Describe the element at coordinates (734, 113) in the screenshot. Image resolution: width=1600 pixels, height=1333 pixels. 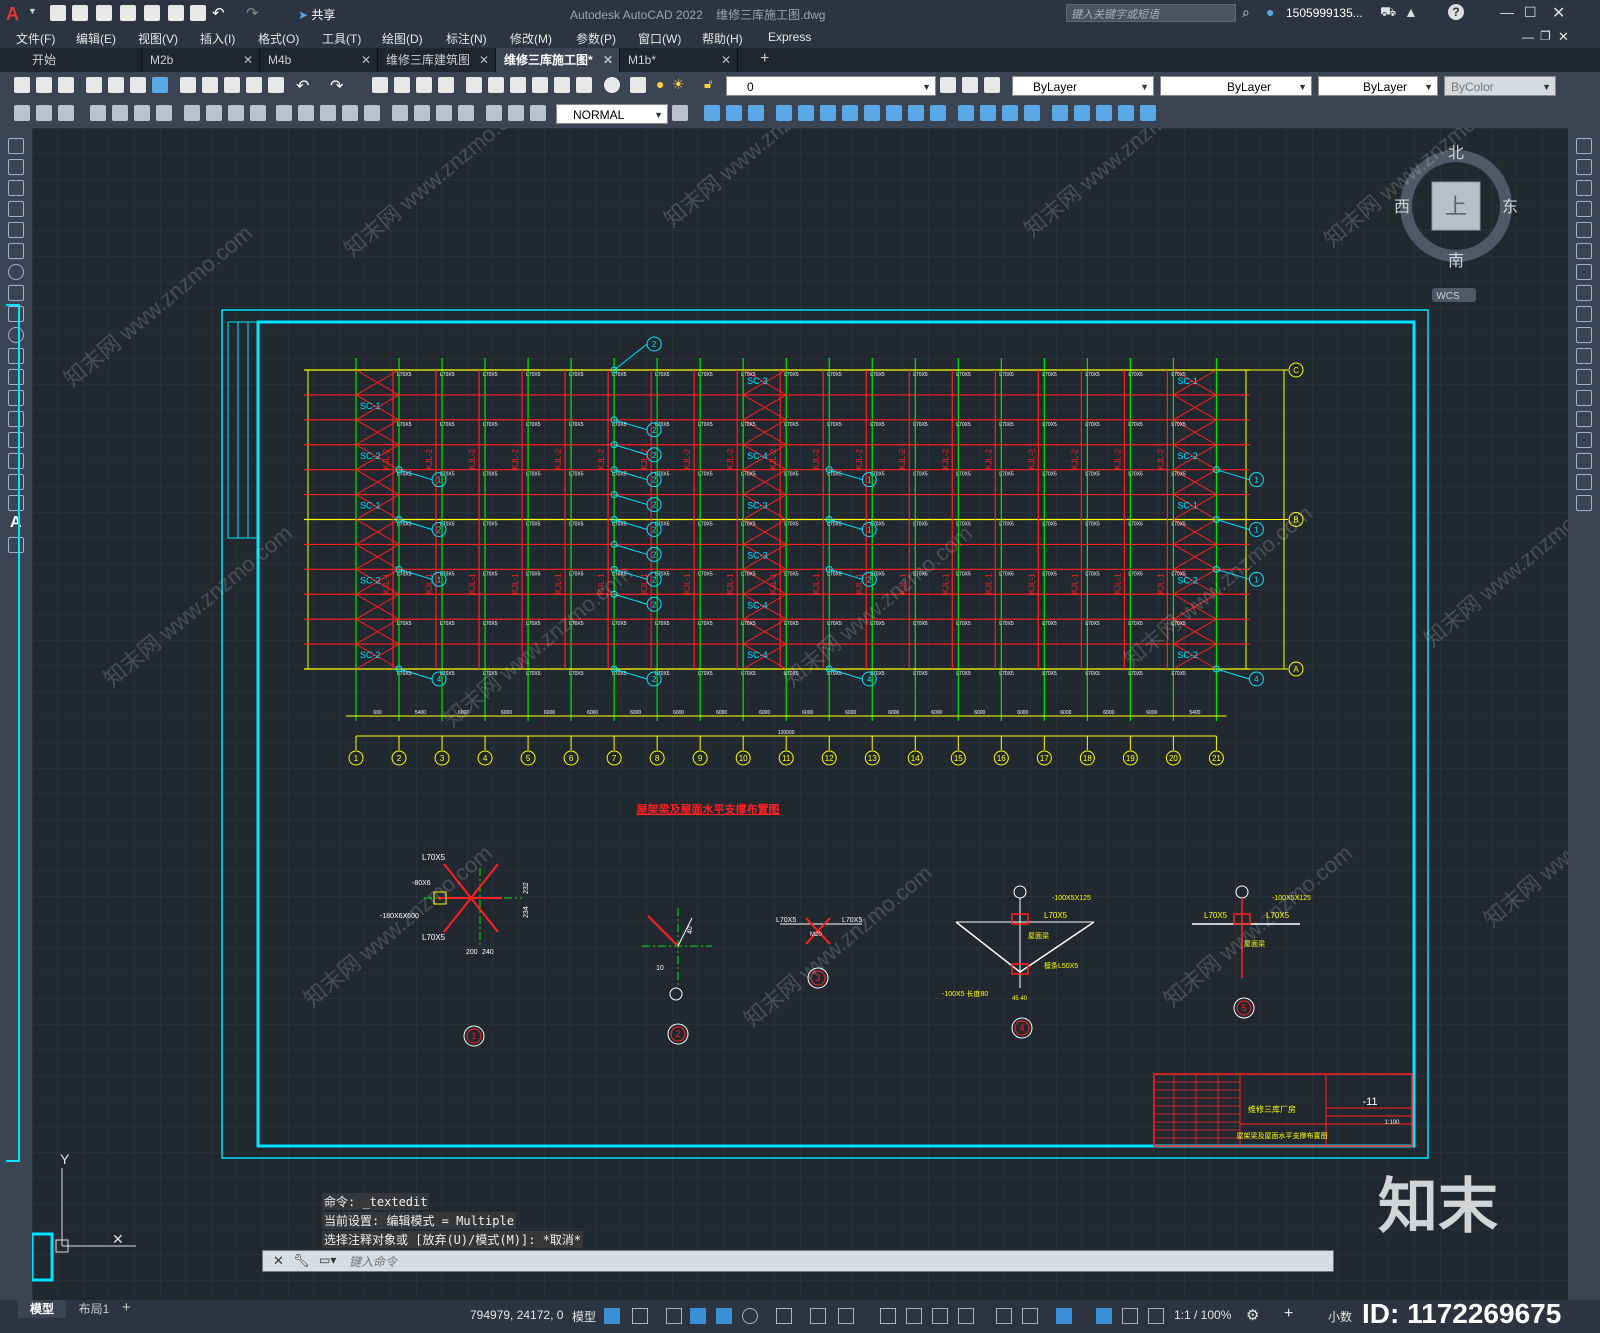
I see `copy-object-icon` at that location.